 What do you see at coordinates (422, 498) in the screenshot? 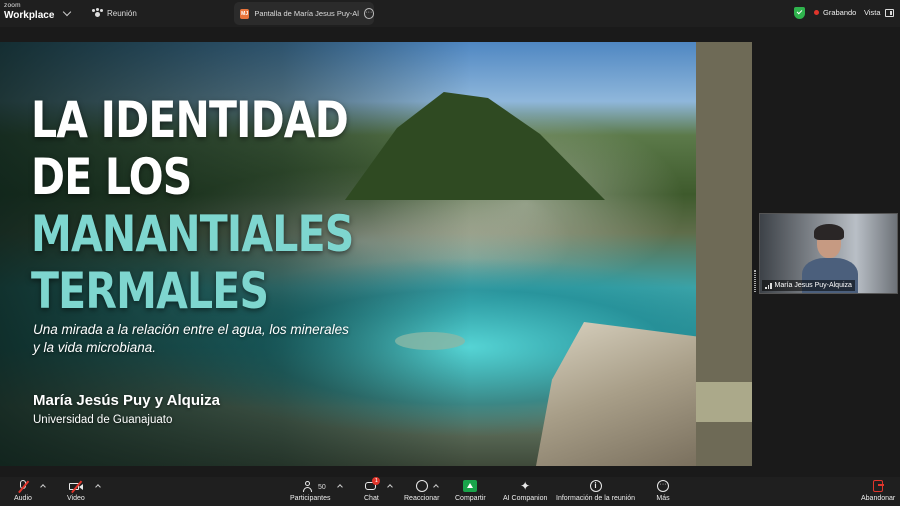
I see `react-label: Reaccionar` at bounding box center [422, 498].